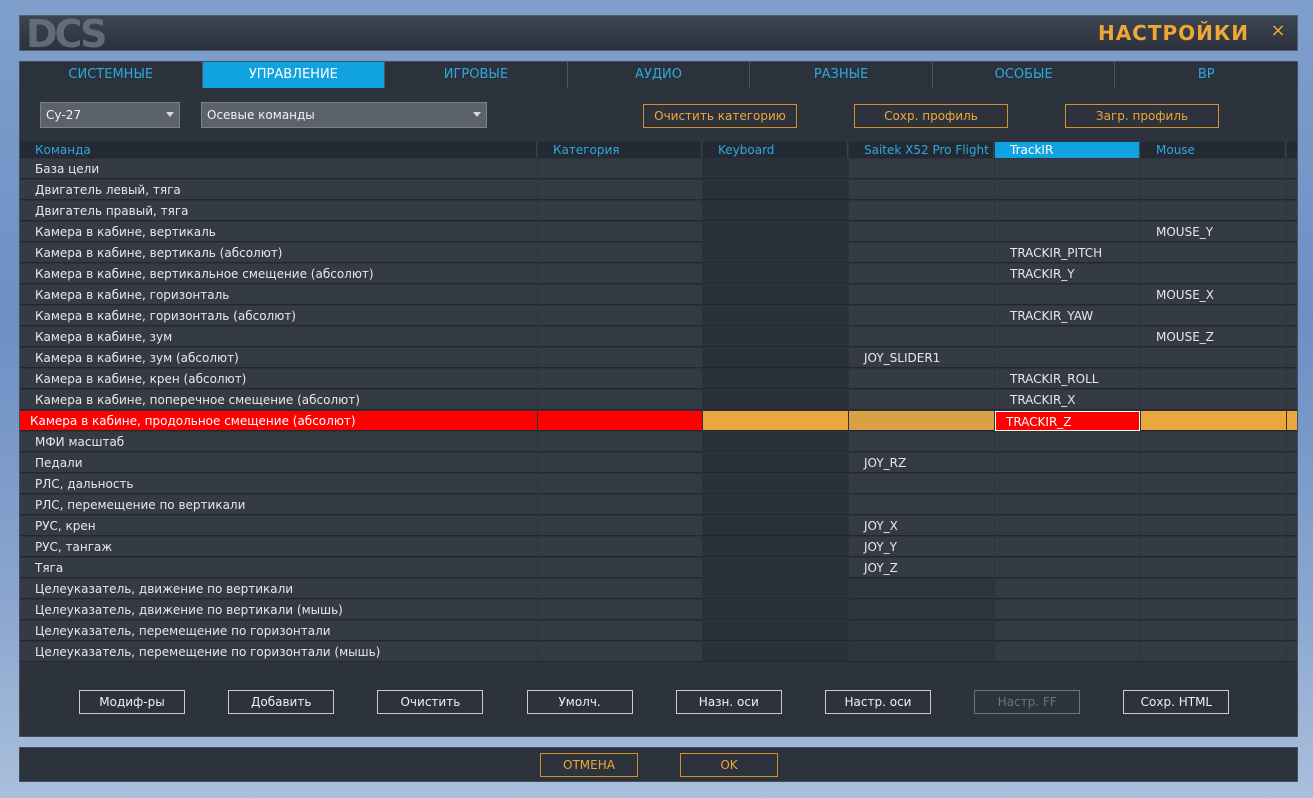 The image size is (1313, 798). What do you see at coordinates (110, 115) in the screenshot?
I see `aircraft-select: Су-27` at bounding box center [110, 115].